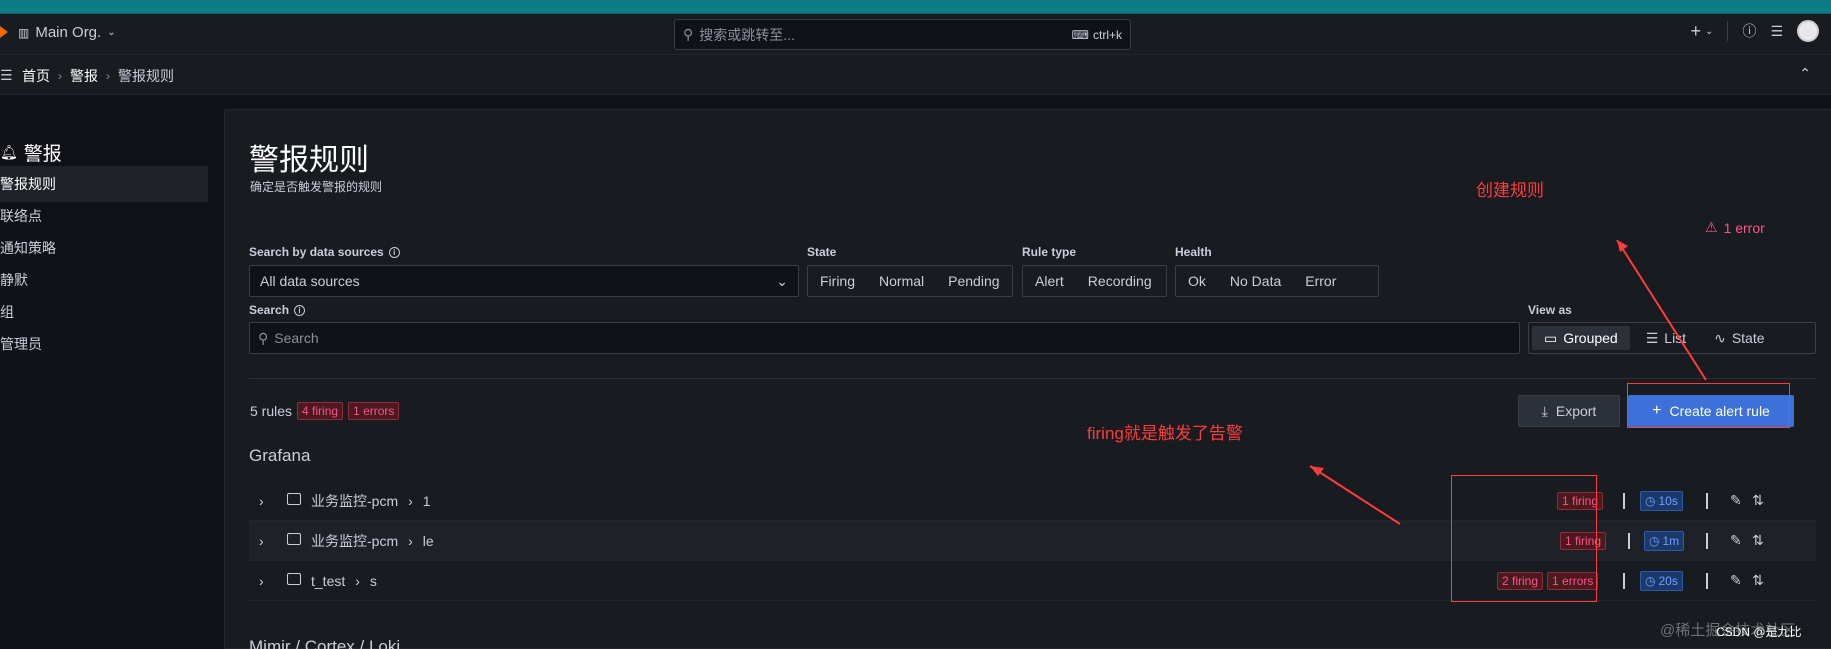 Image resolution: width=1831 pixels, height=649 pixels. I want to click on health-option-nodata: No Data, so click(1255, 281).